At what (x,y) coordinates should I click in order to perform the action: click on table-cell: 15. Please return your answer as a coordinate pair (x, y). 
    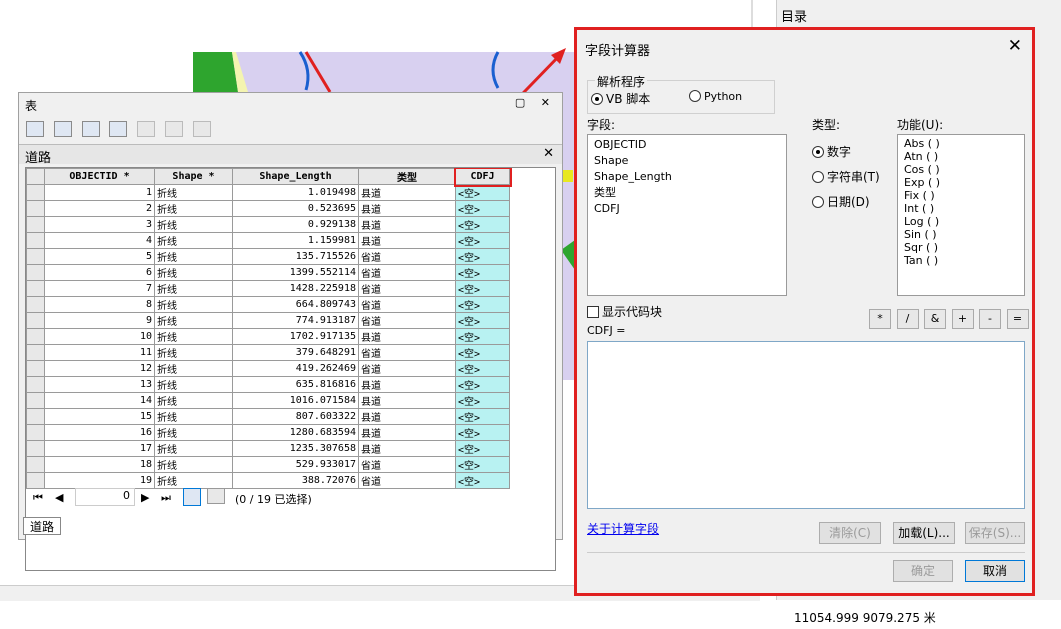
    Looking at the image, I should click on (99, 416).